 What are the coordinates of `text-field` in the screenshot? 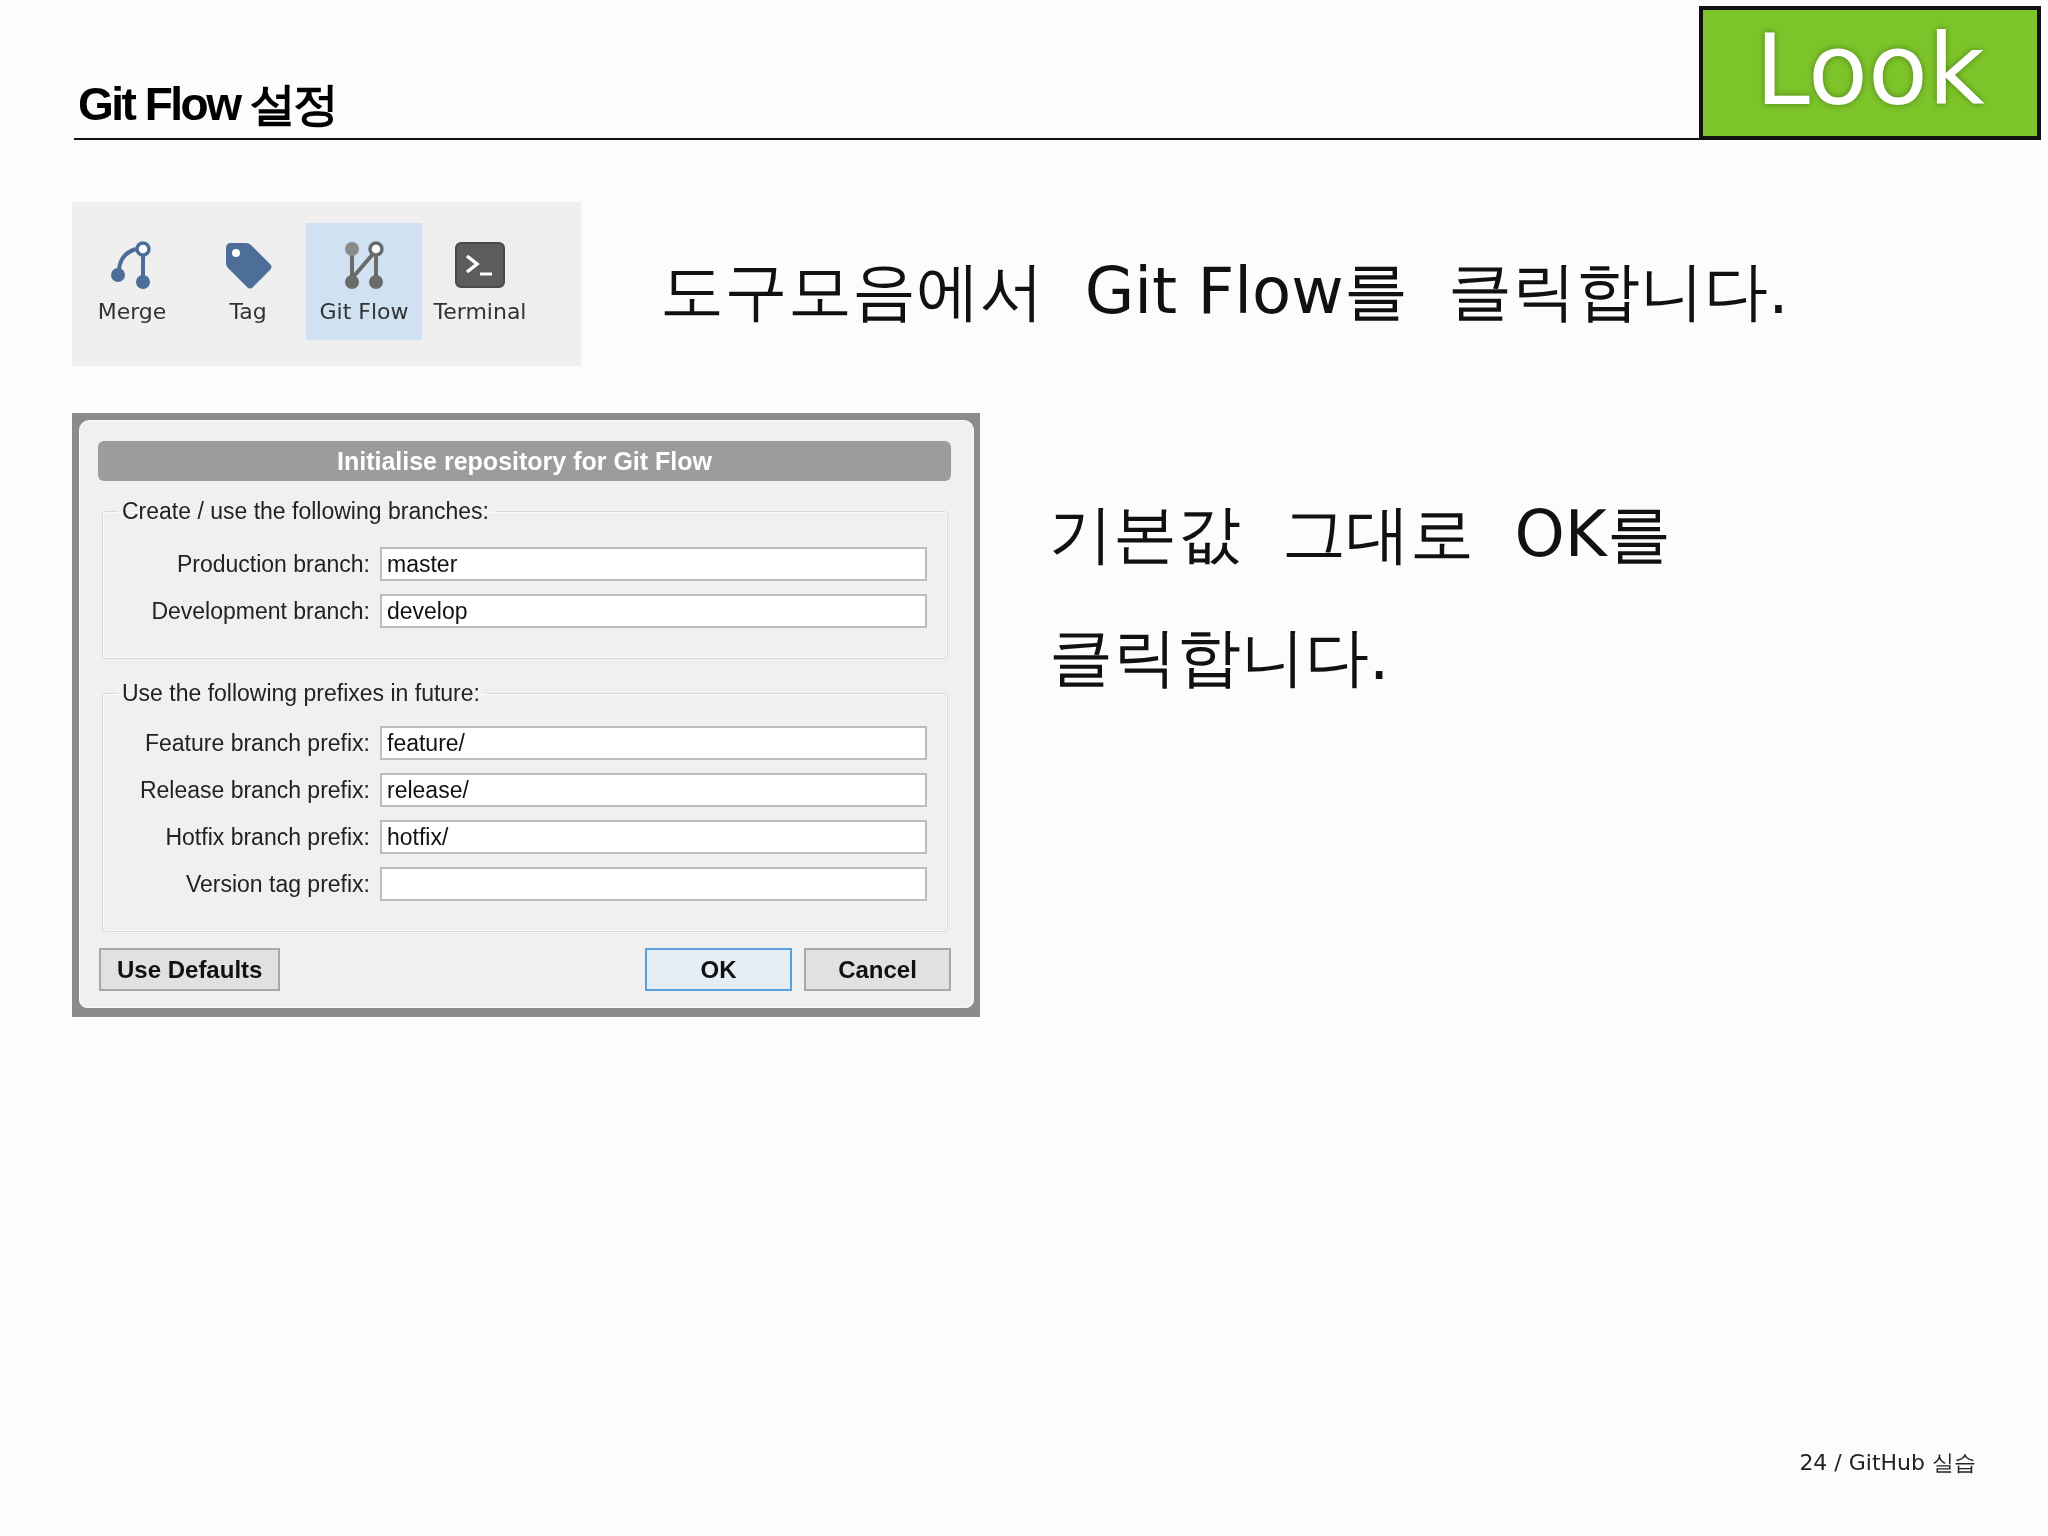 It's located at (653, 884).